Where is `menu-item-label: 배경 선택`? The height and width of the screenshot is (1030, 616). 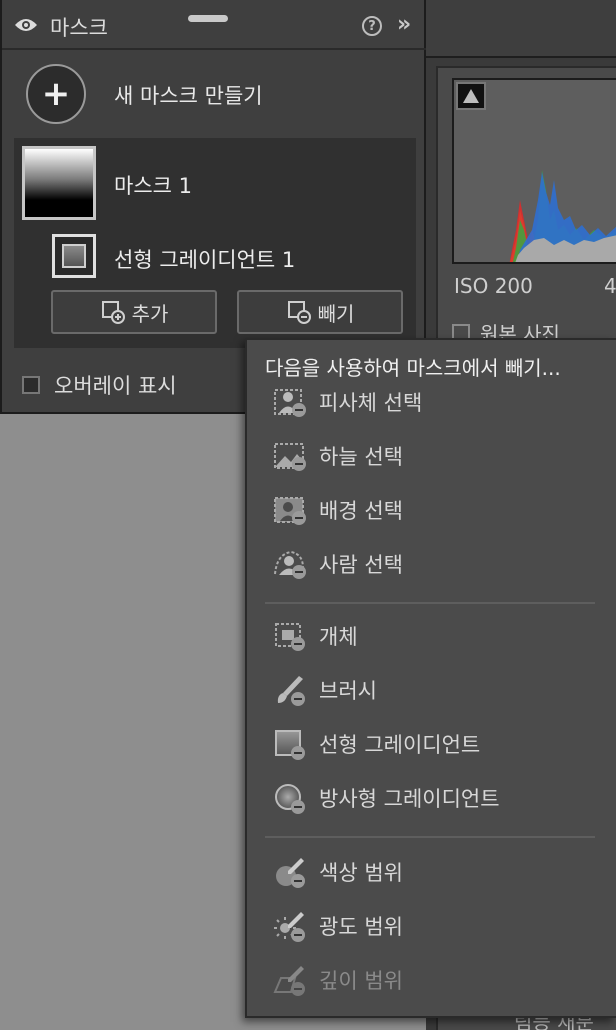 menu-item-label: 배경 선택 is located at coordinates (361, 511).